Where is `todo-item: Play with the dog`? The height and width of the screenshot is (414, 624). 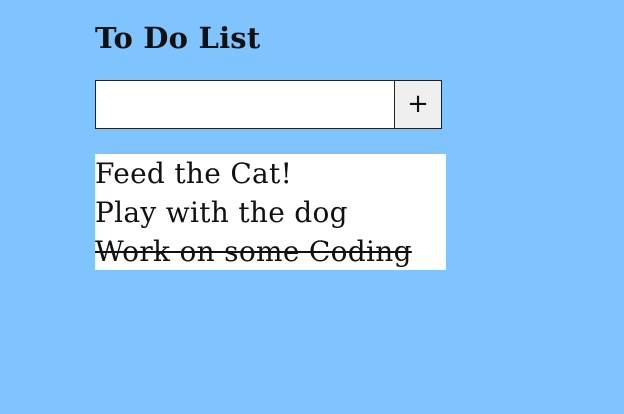 todo-item: Play with the dog is located at coordinates (270, 212).